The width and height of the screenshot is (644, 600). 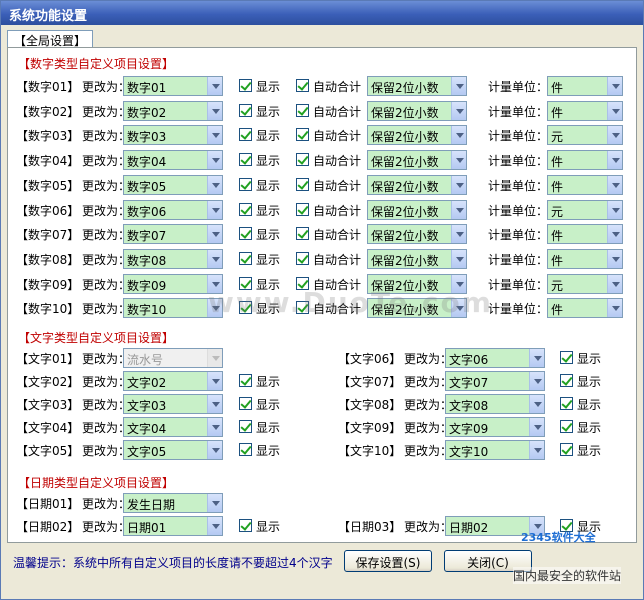 I want to click on name-combo: 文字02, so click(x=173, y=381).